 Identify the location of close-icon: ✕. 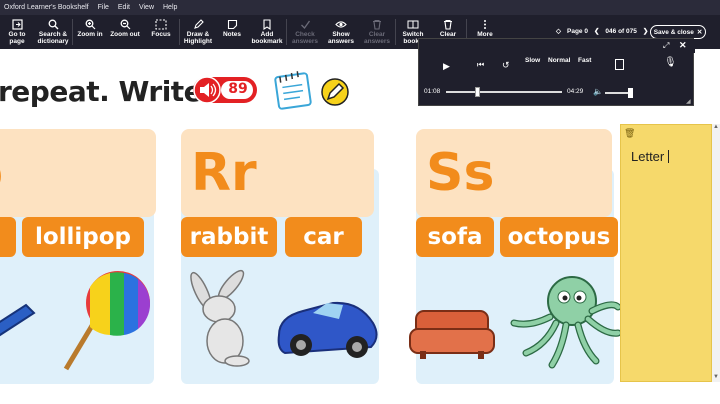
(699, 32).